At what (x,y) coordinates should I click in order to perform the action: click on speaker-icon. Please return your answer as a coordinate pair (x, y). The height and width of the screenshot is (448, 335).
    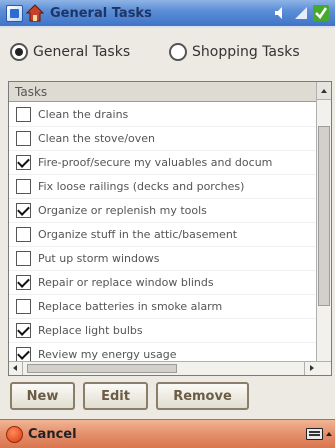
    Looking at the image, I should click on (281, 13).